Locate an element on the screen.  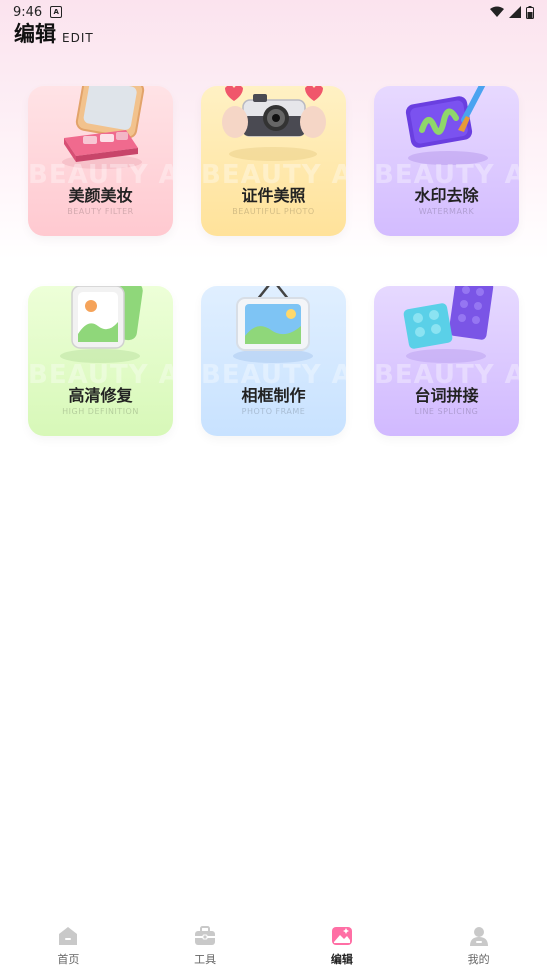
page-subtitle: EDIT is located at coordinates (78, 38).